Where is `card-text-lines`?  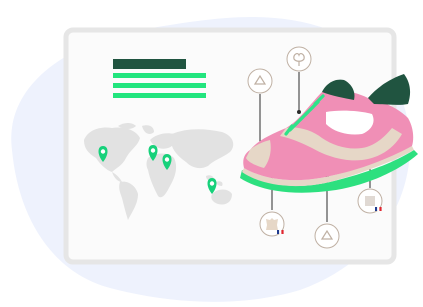 card-text-lines is located at coordinates (159, 85).